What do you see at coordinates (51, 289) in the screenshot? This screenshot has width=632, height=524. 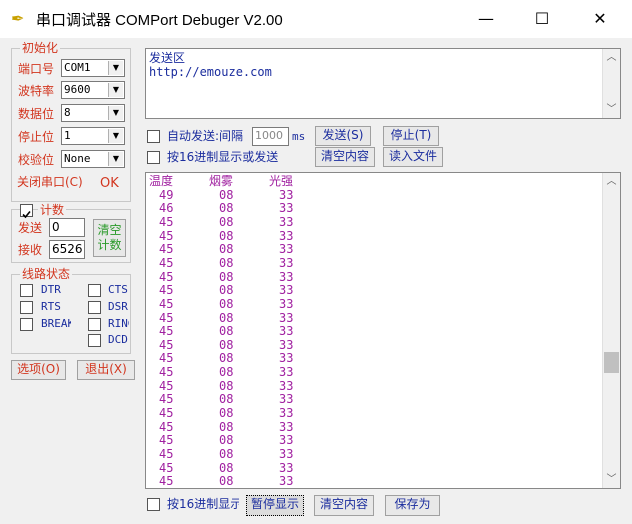 I see `dtr-label: DTR` at bounding box center [51, 289].